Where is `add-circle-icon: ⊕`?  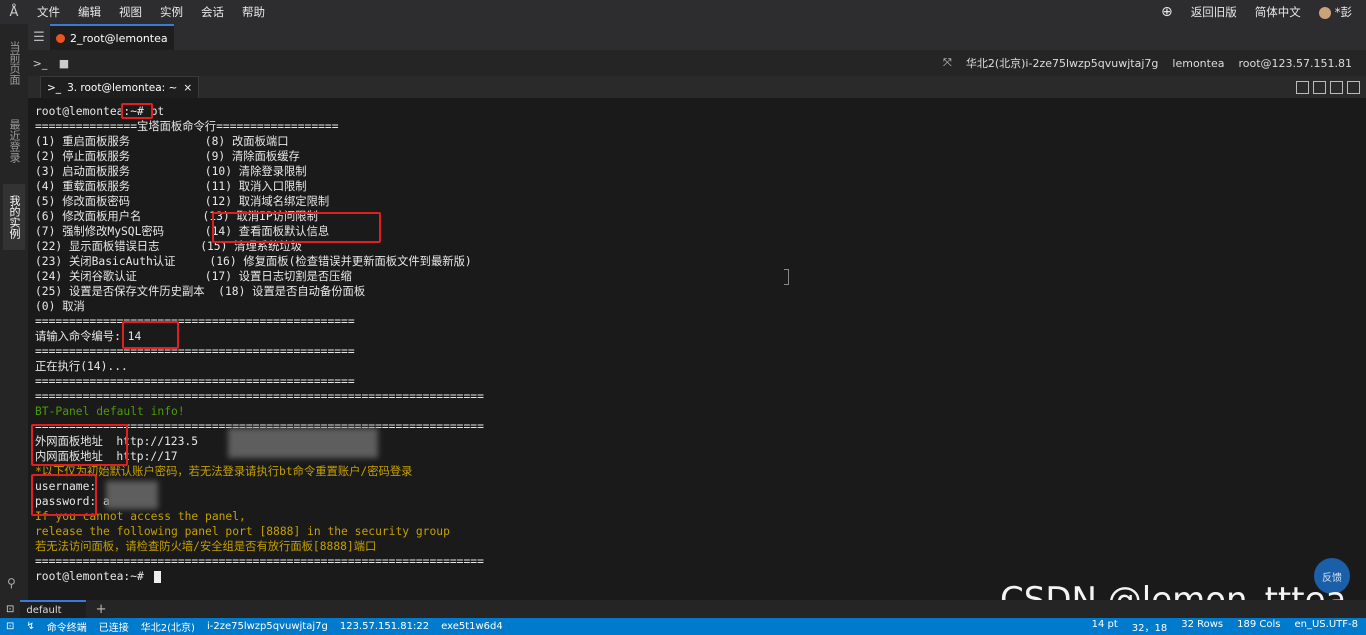
add-circle-icon: ⊕ is located at coordinates (1167, 12).